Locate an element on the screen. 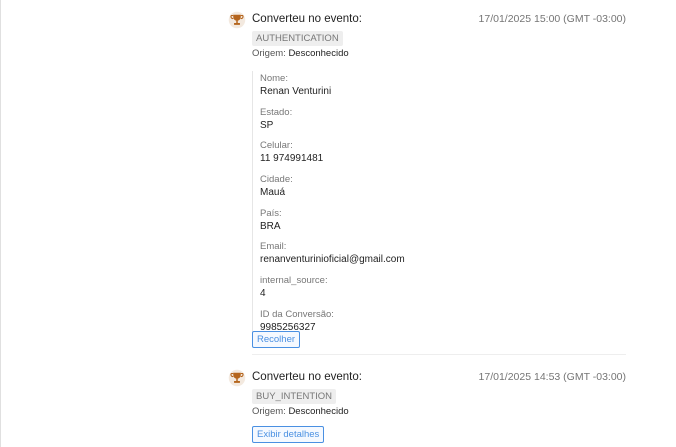  detail-field: Estado: SP is located at coordinates (368, 122).